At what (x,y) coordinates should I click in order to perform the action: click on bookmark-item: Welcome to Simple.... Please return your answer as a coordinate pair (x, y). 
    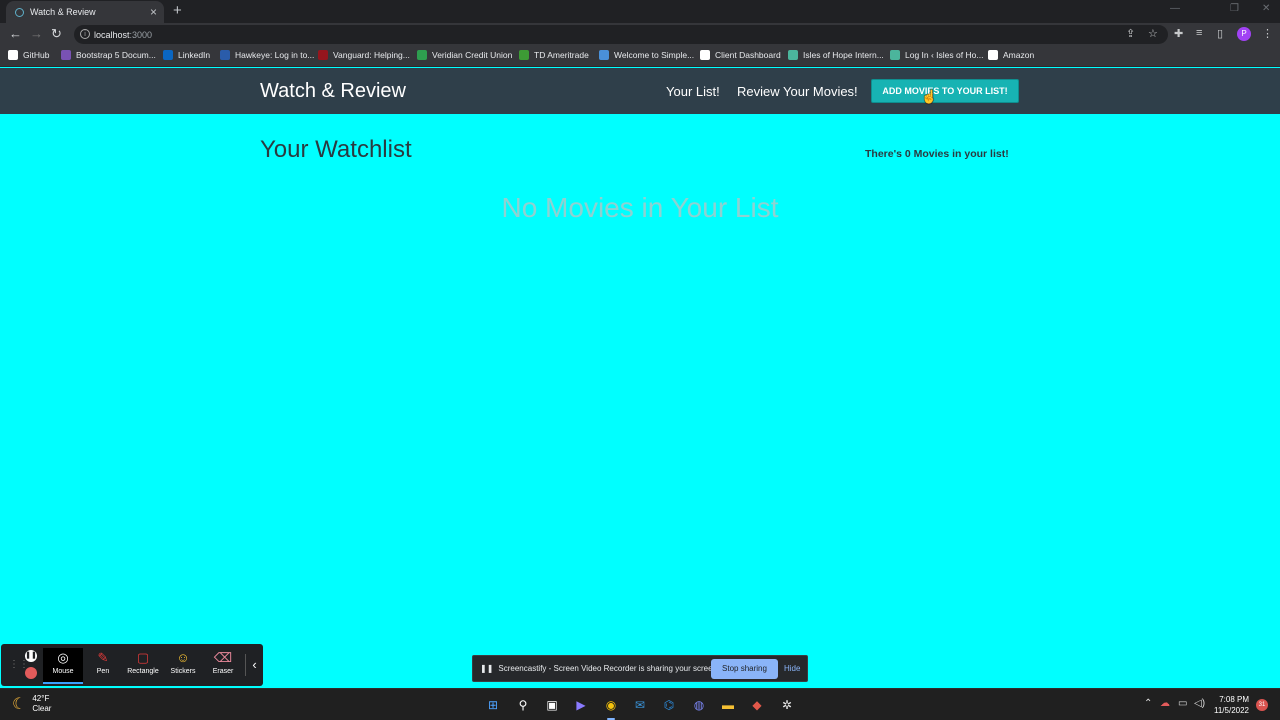
    Looking at the image, I should click on (646, 55).